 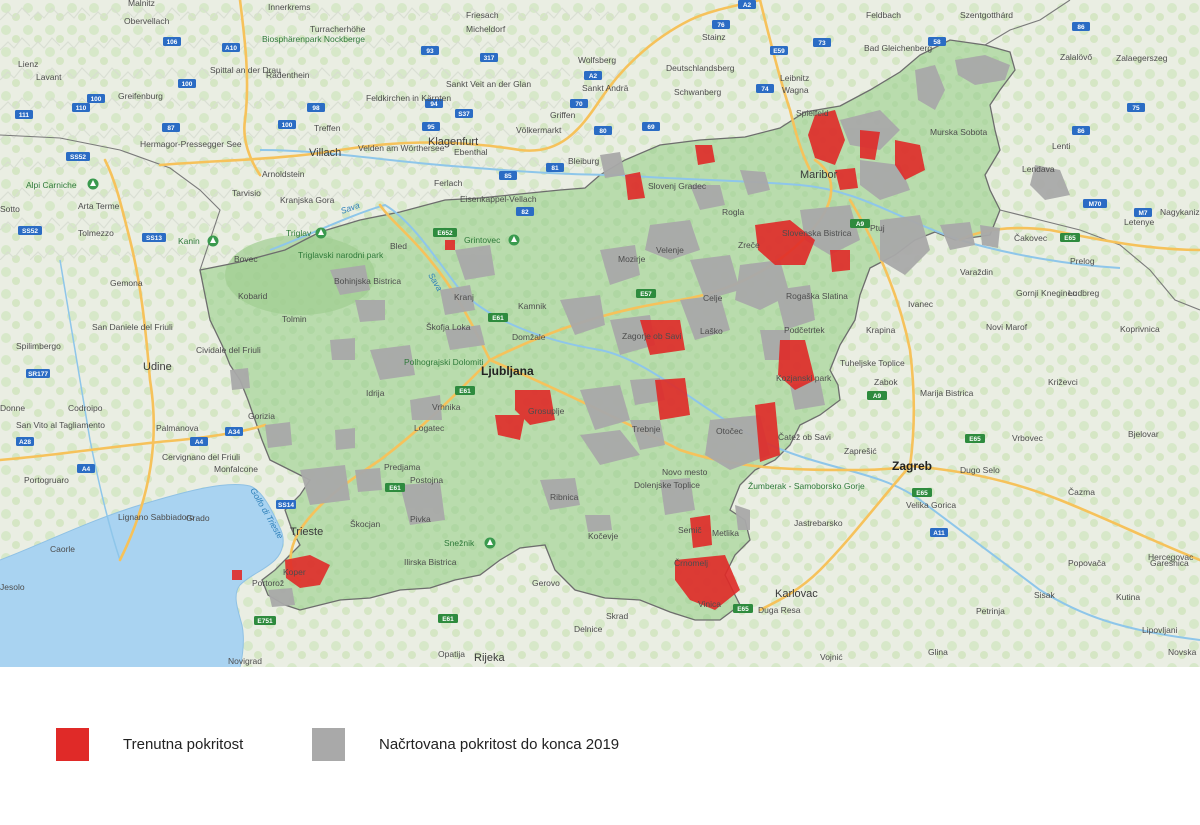 What do you see at coordinates (877, 396) in the screenshot?
I see `svg-text: A9` at bounding box center [877, 396].